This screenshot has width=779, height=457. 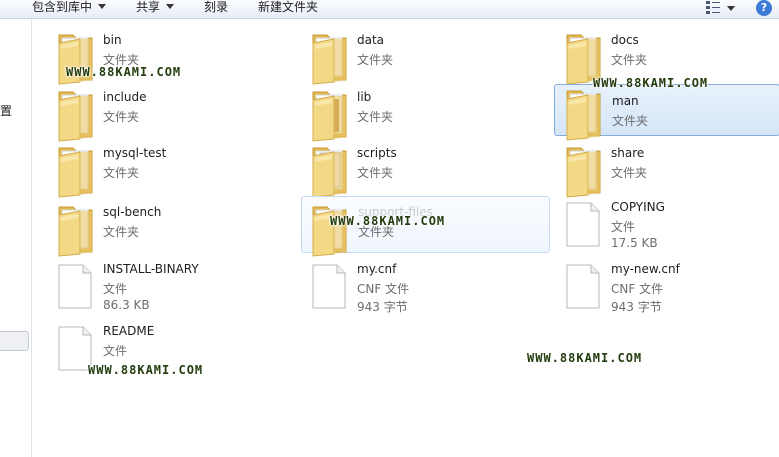 I want to click on item-name: docs, so click(x=625, y=40).